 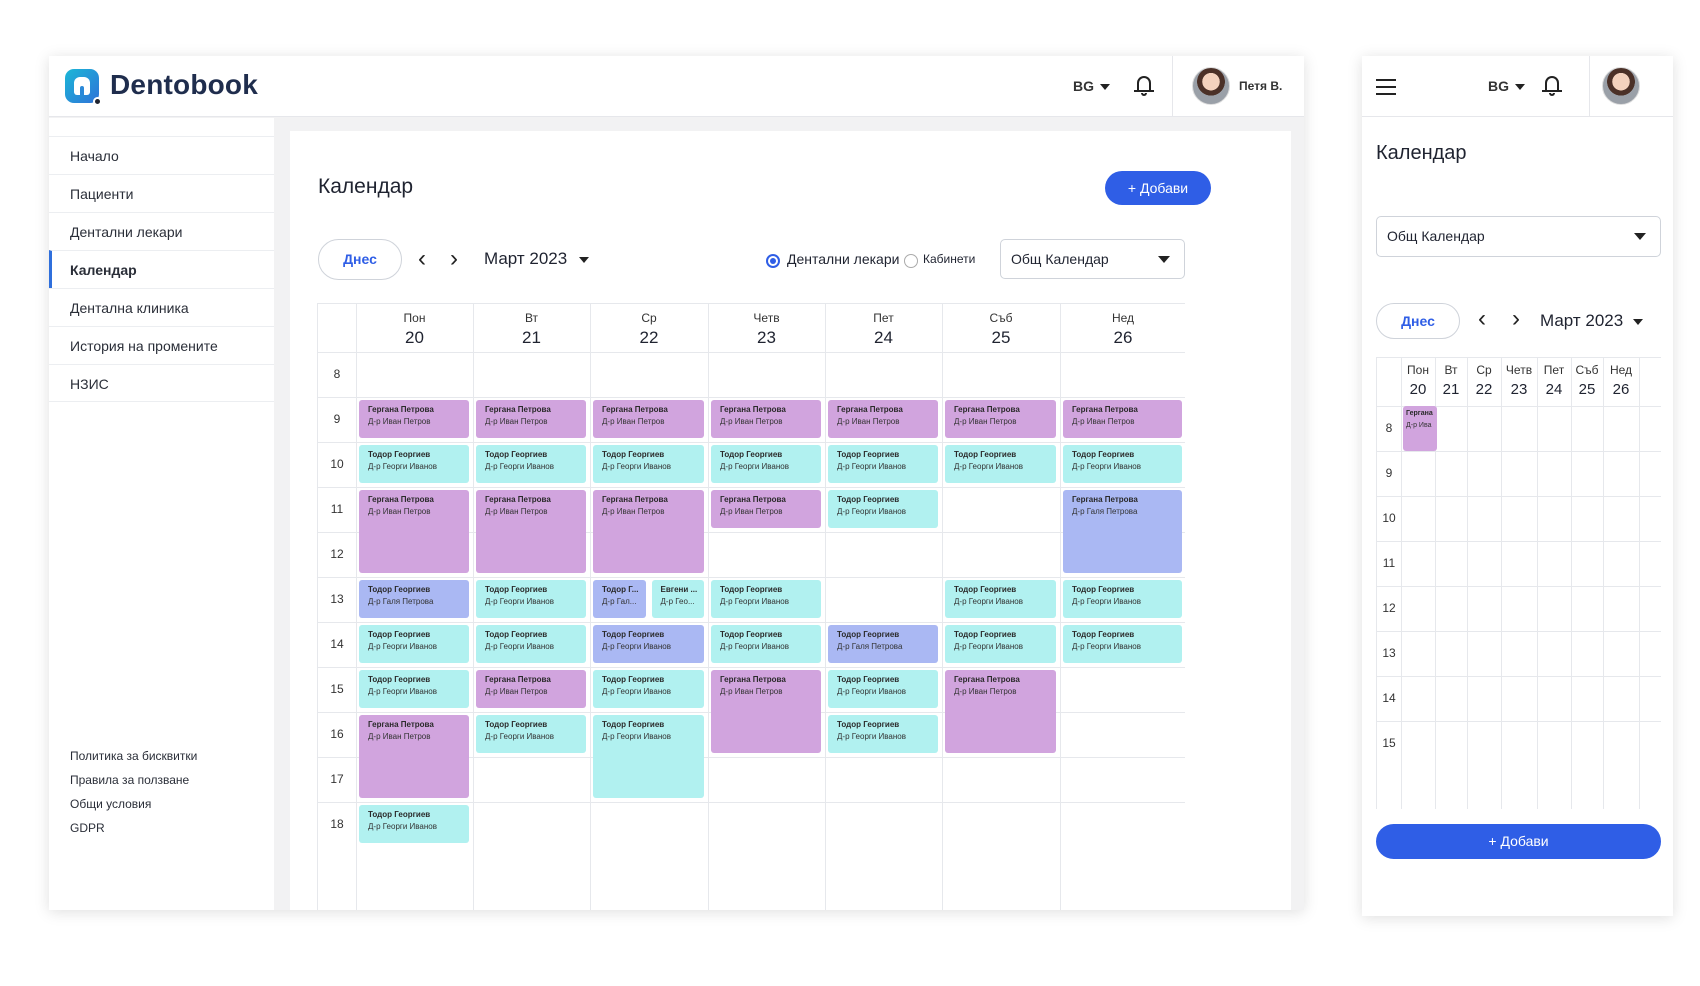 I want to click on radio-dentists, so click(x=773, y=261).